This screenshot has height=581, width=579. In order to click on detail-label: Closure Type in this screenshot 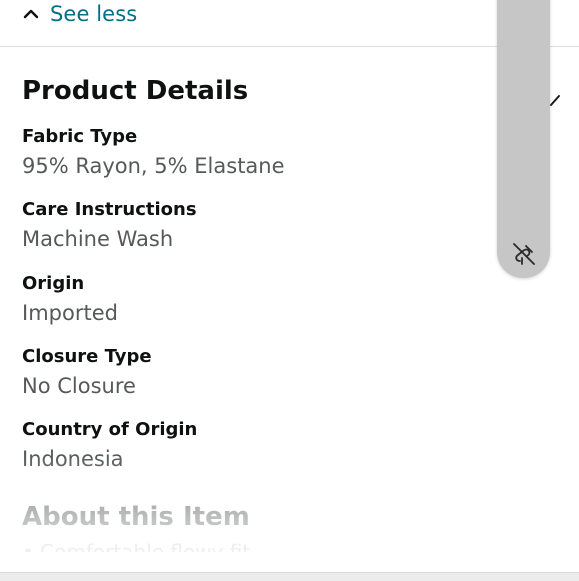, I will do `click(87, 356)`.